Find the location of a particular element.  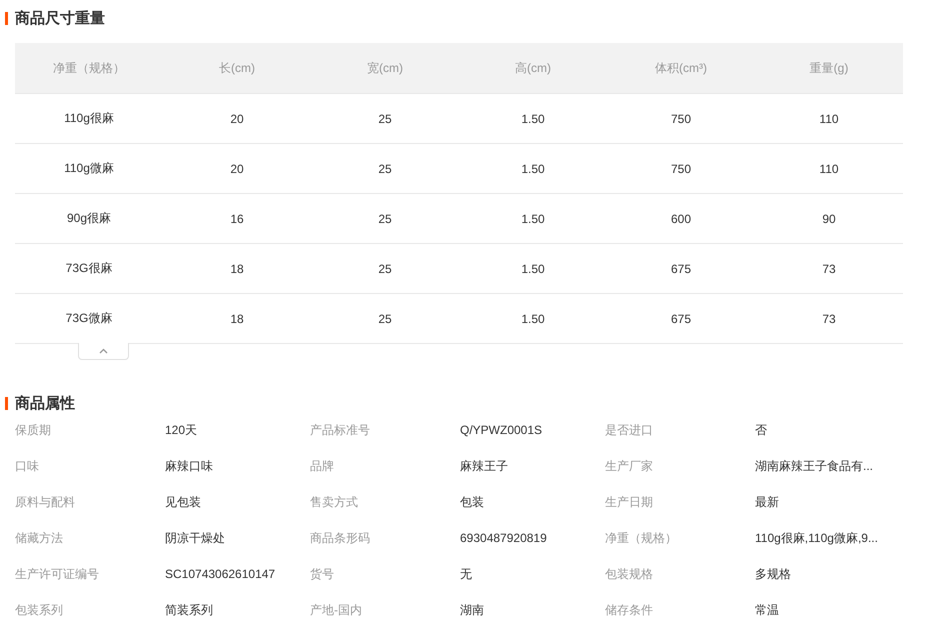

attribute-value: 阴凉干燥处 is located at coordinates (195, 538).